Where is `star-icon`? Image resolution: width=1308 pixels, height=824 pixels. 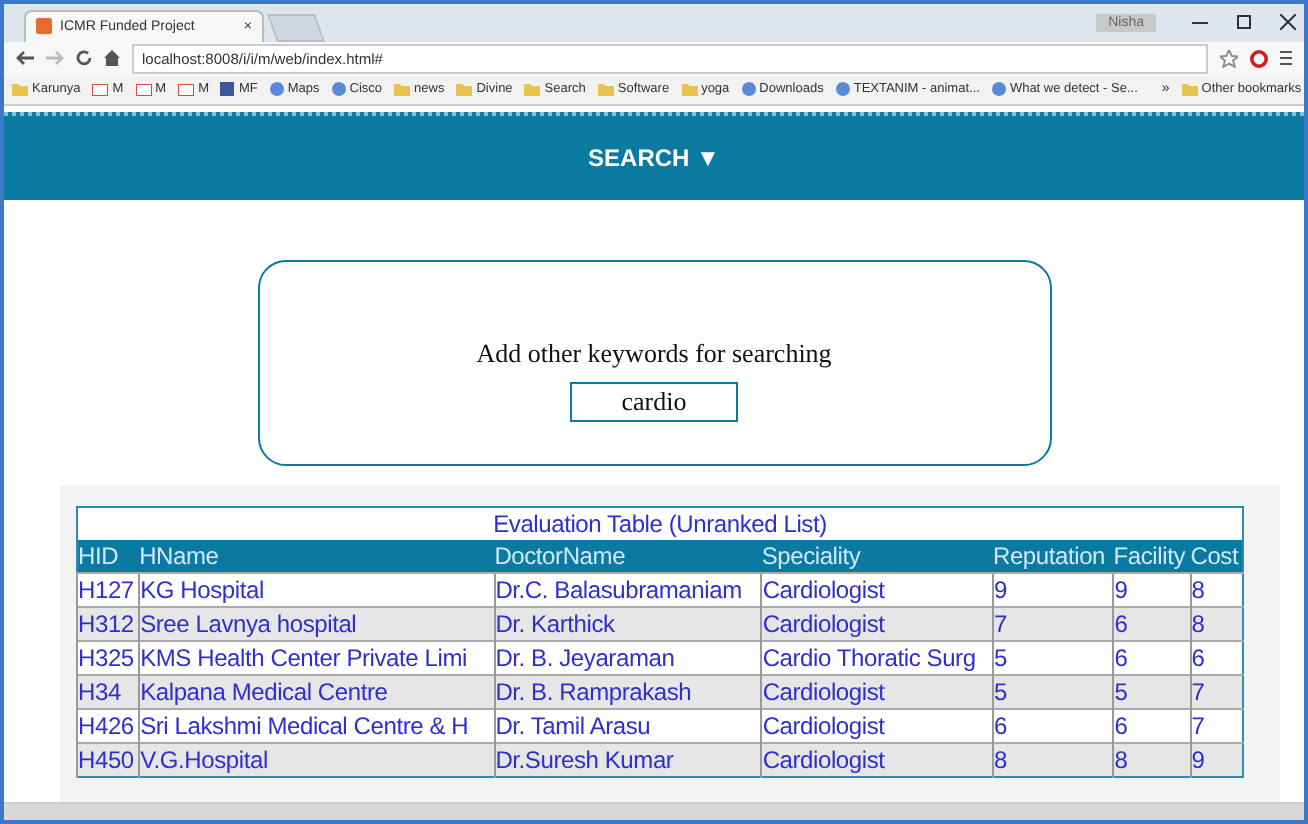
star-icon is located at coordinates (1229, 58).